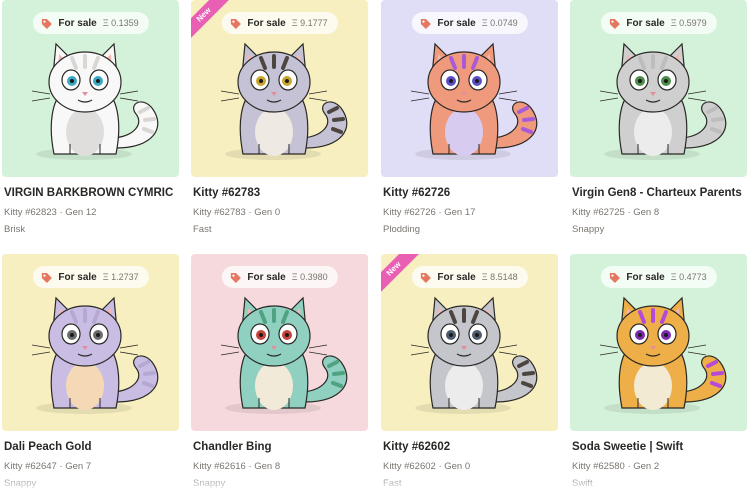 This screenshot has width=750, height=494. I want to click on kitty-speed: Brisk, so click(15, 229).